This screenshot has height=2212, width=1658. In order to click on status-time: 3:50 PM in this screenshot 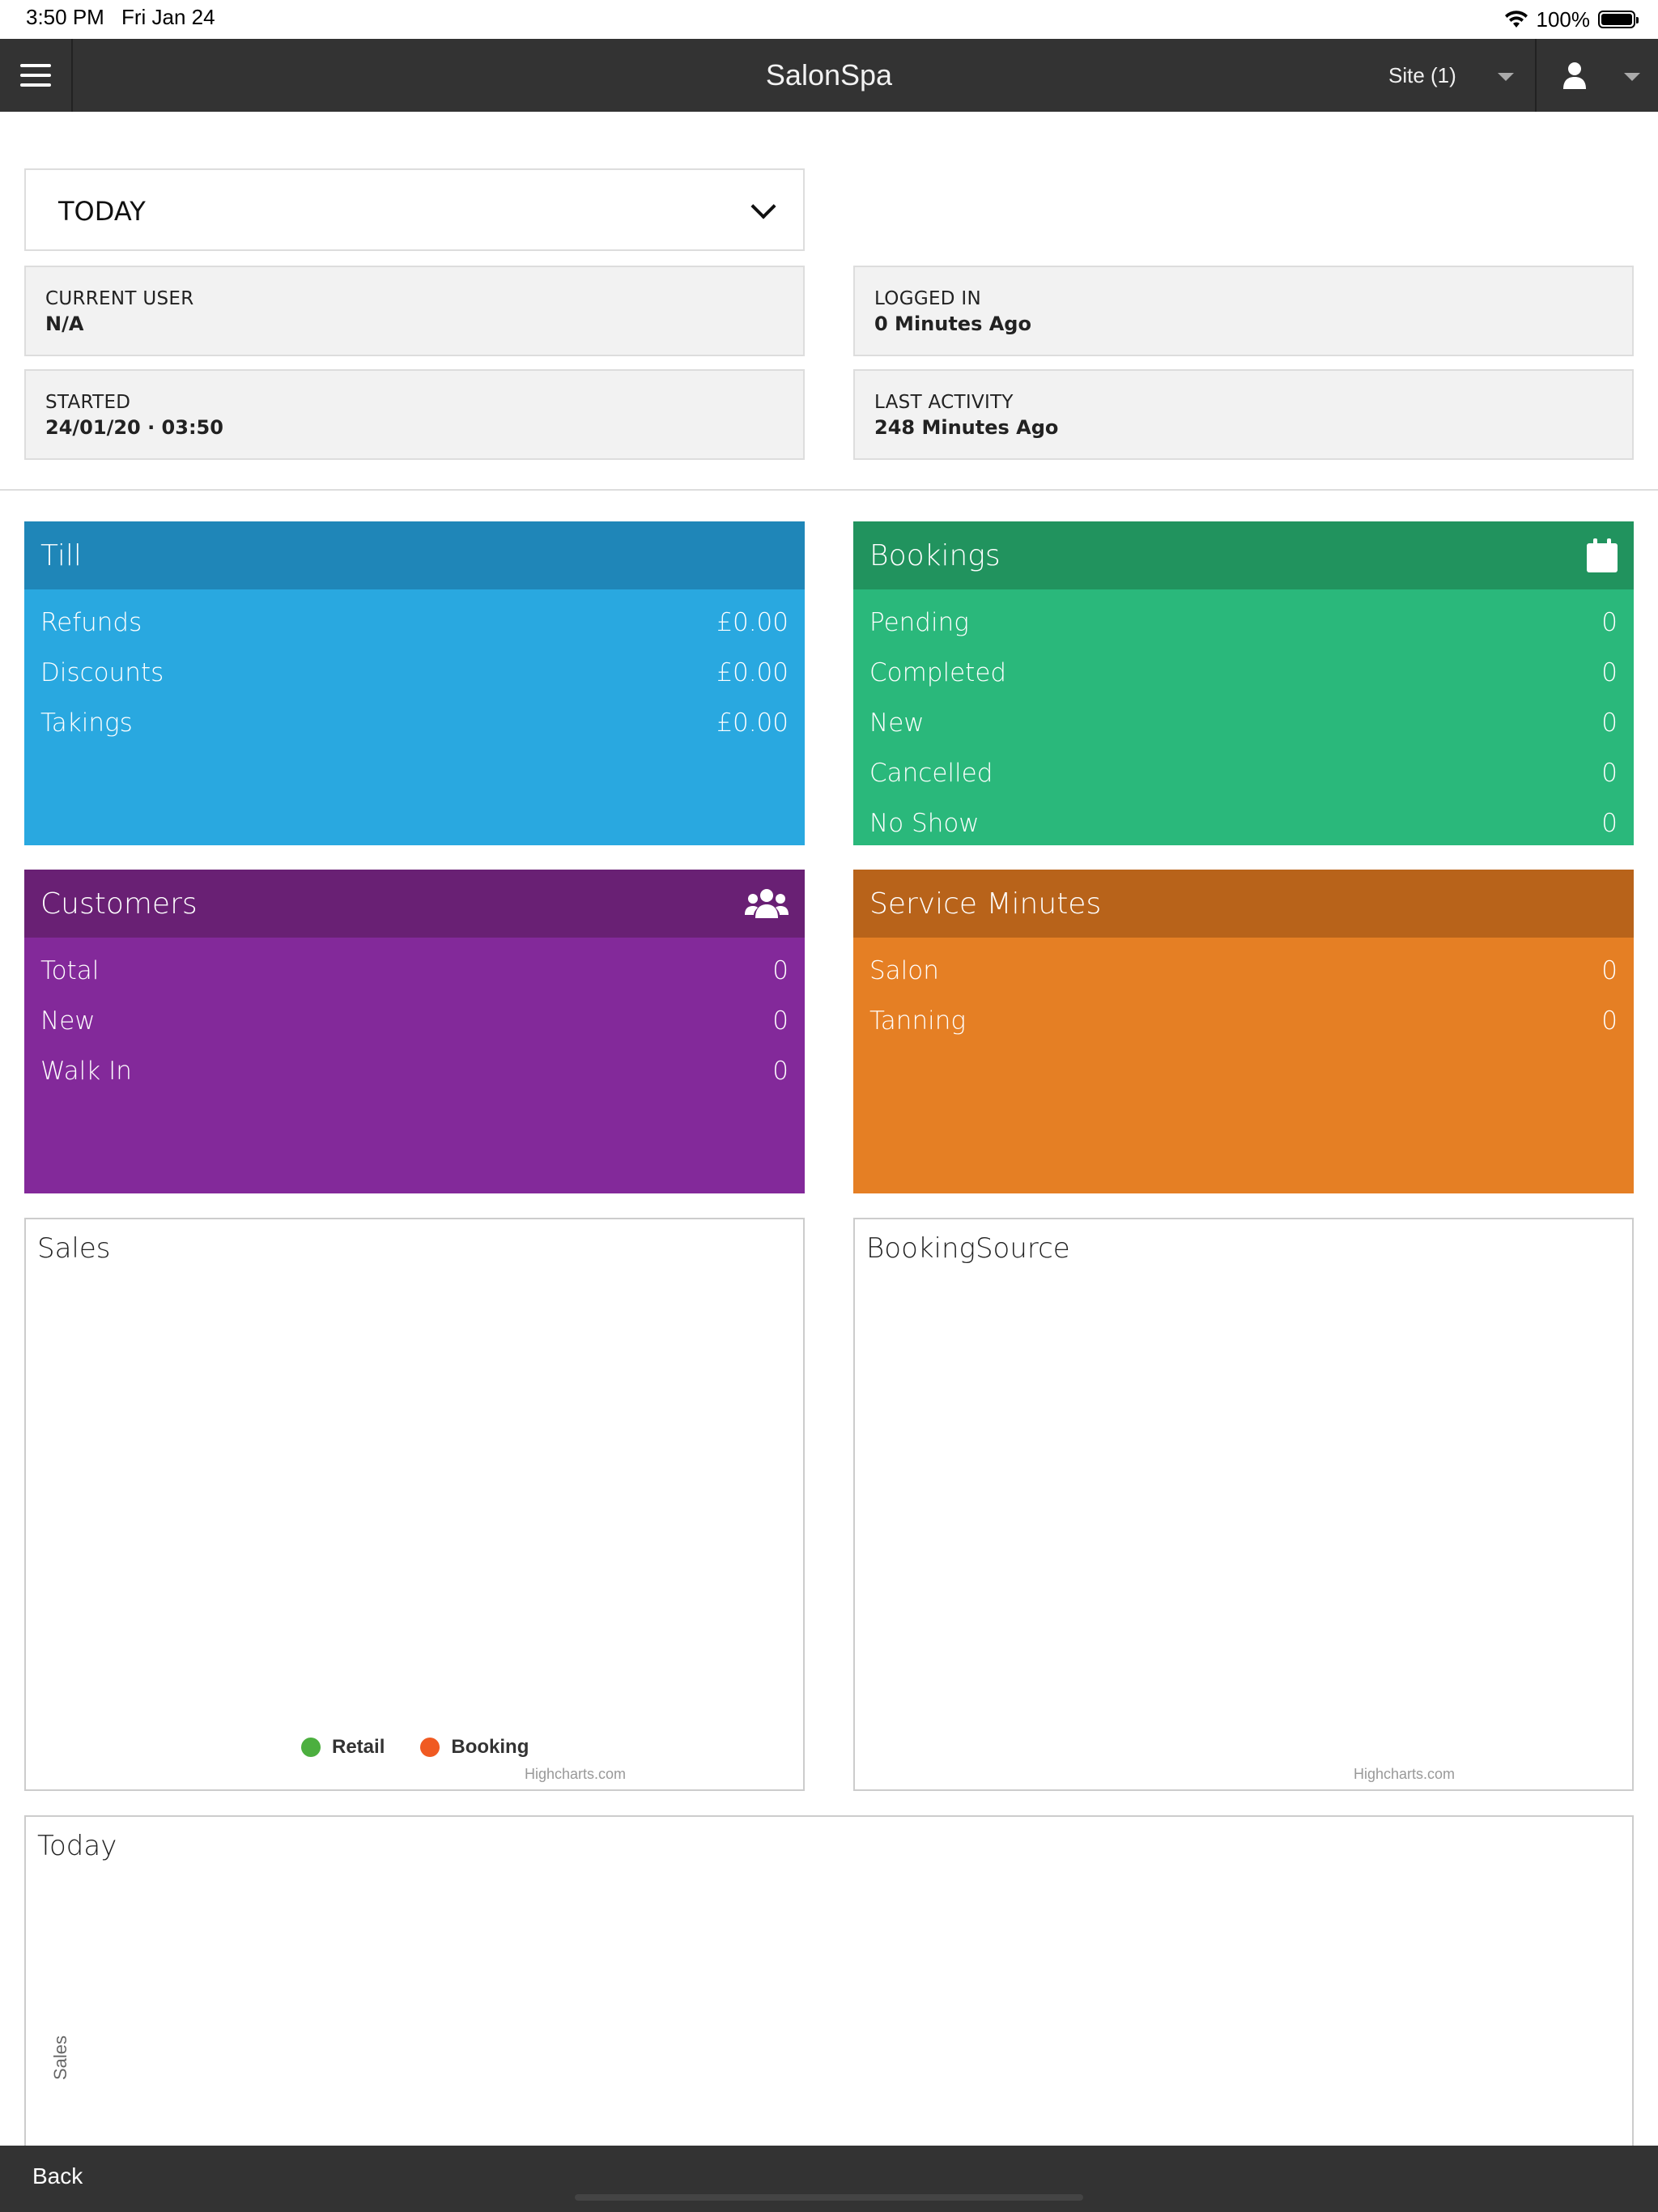, I will do `click(65, 17)`.